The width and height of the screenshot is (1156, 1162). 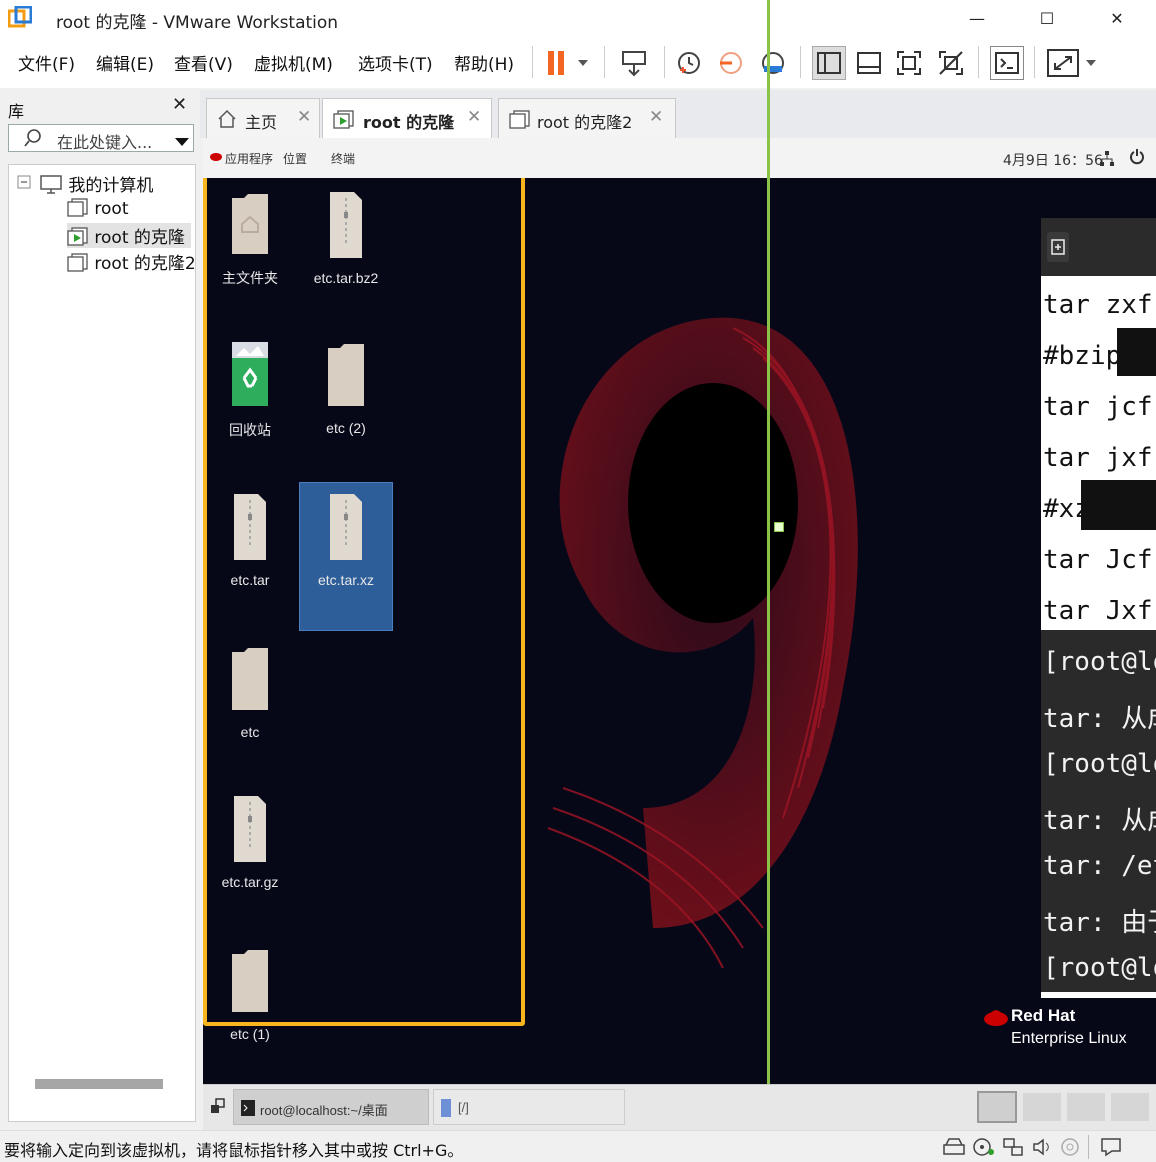 I want to click on snapshot-button, so click(x=689, y=63).